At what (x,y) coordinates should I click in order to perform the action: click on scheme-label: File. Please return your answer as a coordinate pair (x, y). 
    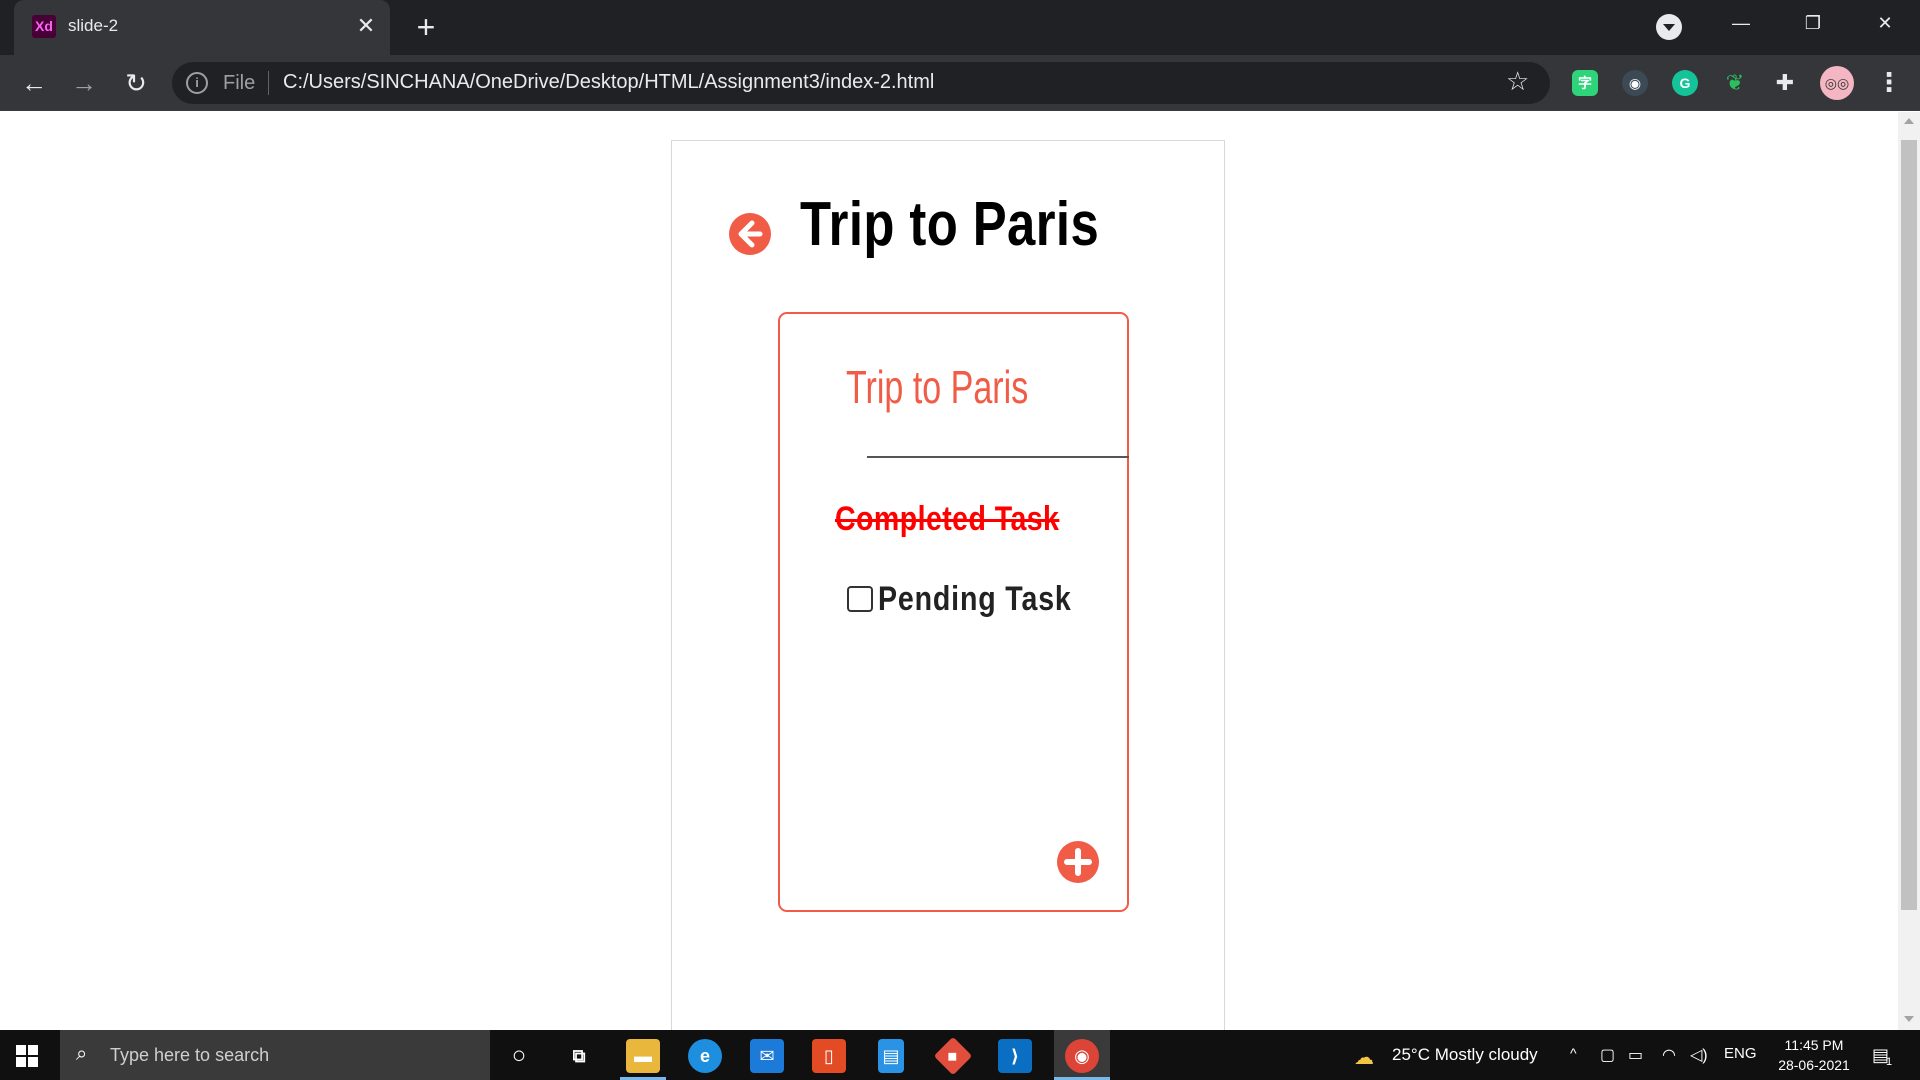
    Looking at the image, I should click on (239, 83).